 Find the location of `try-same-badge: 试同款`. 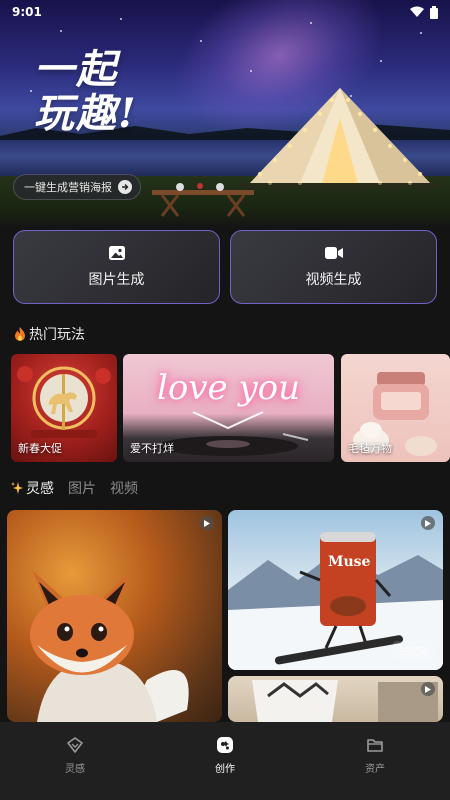

try-same-badge: 试同款 is located at coordinates (414, 650).